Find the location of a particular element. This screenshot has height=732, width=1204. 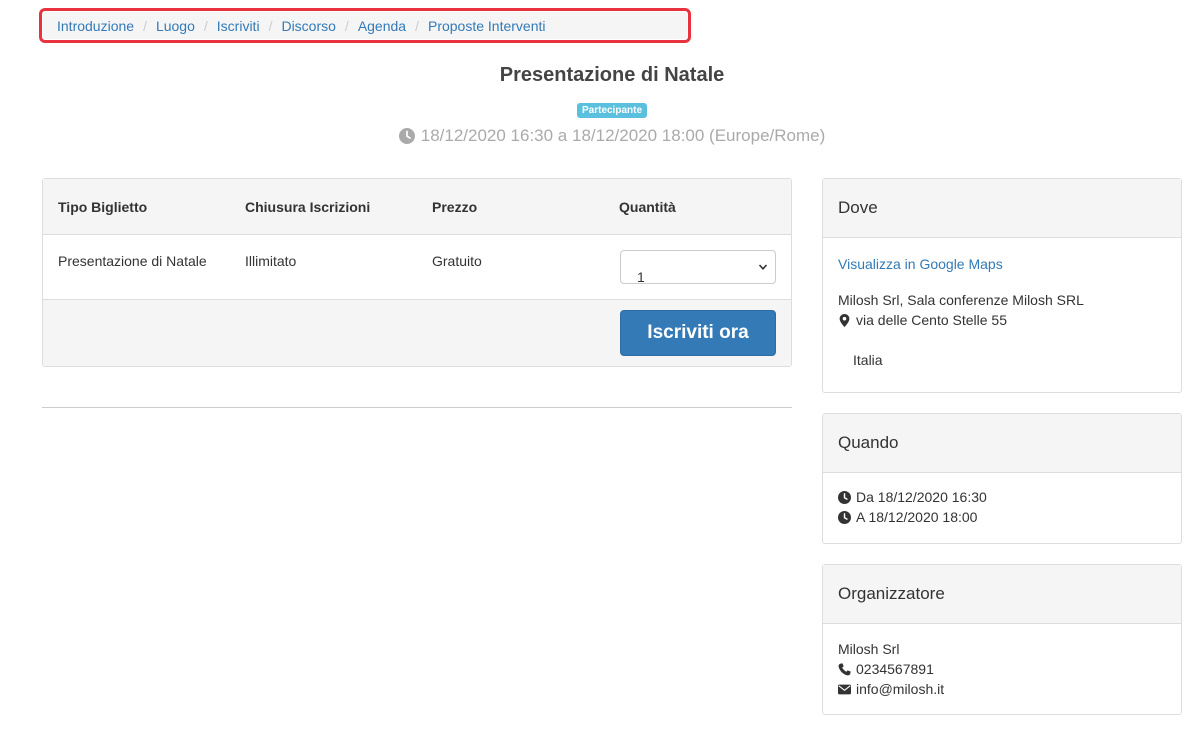

organizer-email-line: info@milosh.it is located at coordinates (1002, 689).